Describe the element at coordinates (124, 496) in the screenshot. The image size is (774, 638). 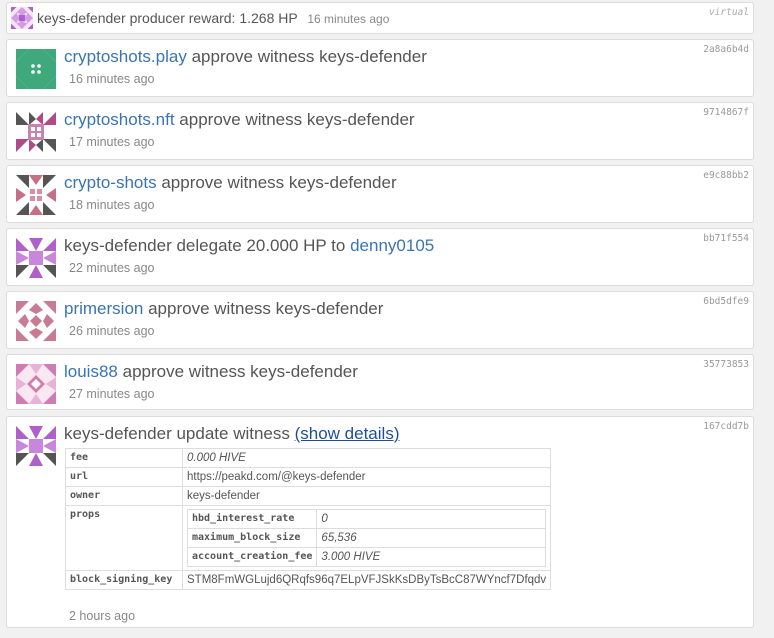
I see `key-owner: owner` at that location.